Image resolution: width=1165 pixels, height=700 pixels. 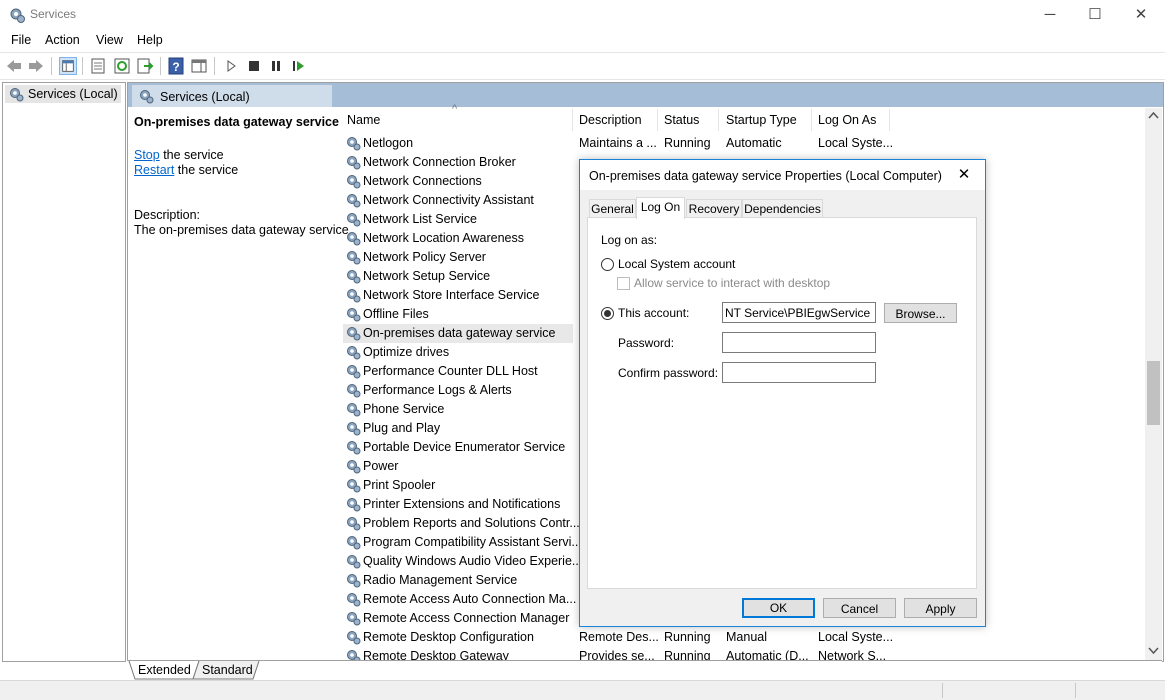 What do you see at coordinates (799, 312) in the screenshot?
I see `account-input: NT Service\PBIEgwService` at bounding box center [799, 312].